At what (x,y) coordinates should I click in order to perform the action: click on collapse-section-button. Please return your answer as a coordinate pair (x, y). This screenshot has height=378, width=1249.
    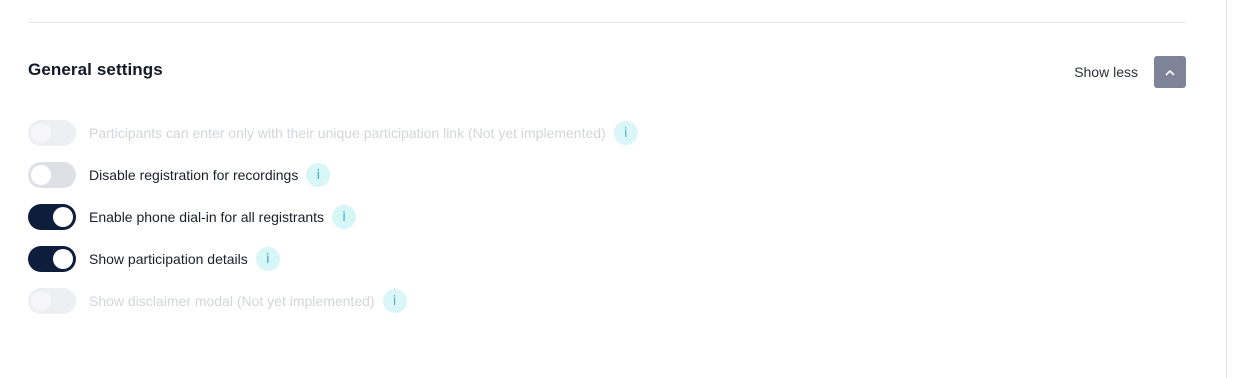
    Looking at the image, I should click on (1170, 72).